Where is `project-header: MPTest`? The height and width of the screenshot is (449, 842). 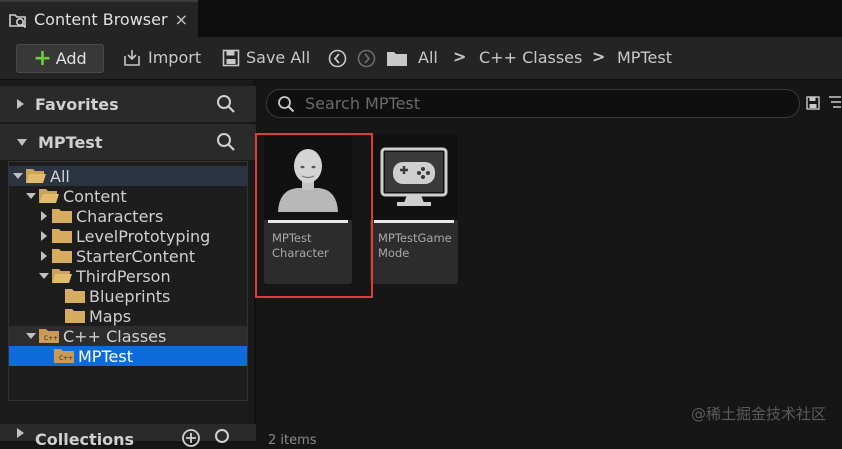 project-header: MPTest is located at coordinates (128, 142).